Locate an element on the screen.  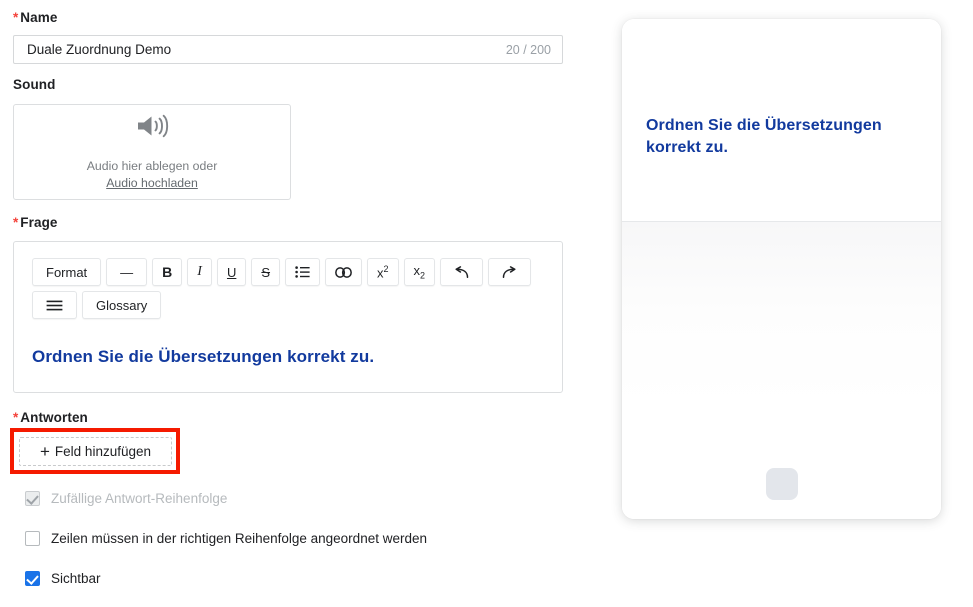
bullet-list-glyph is located at coordinates (302, 272).